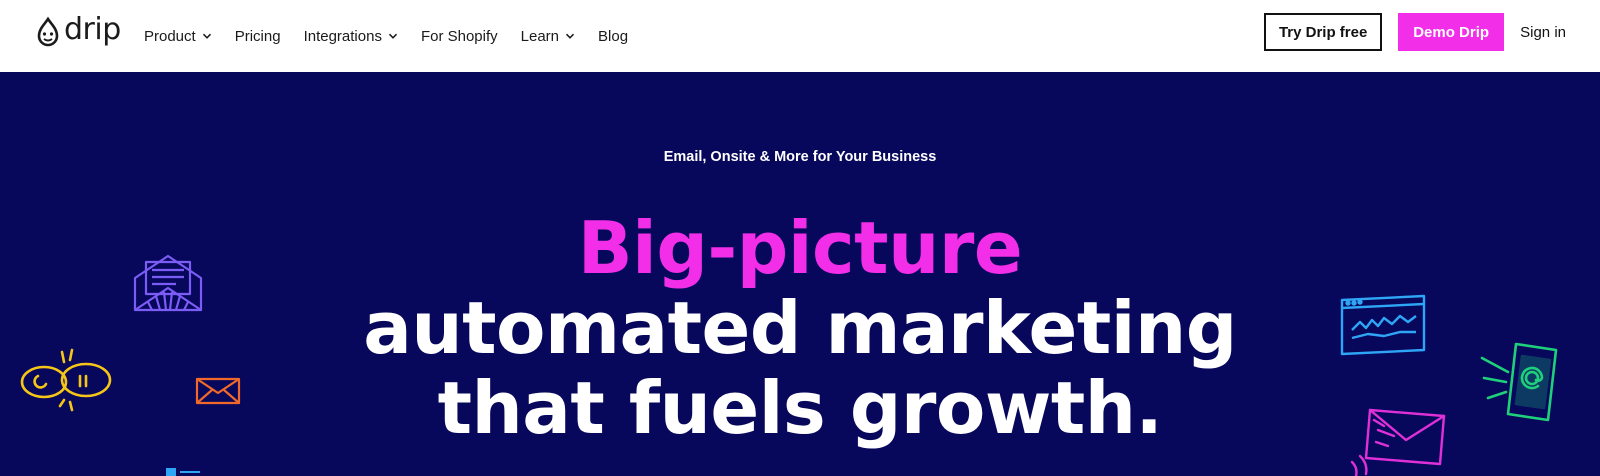 The image size is (1600, 476). I want to click on try-drip-free-button: Try Drip free, so click(1323, 32).